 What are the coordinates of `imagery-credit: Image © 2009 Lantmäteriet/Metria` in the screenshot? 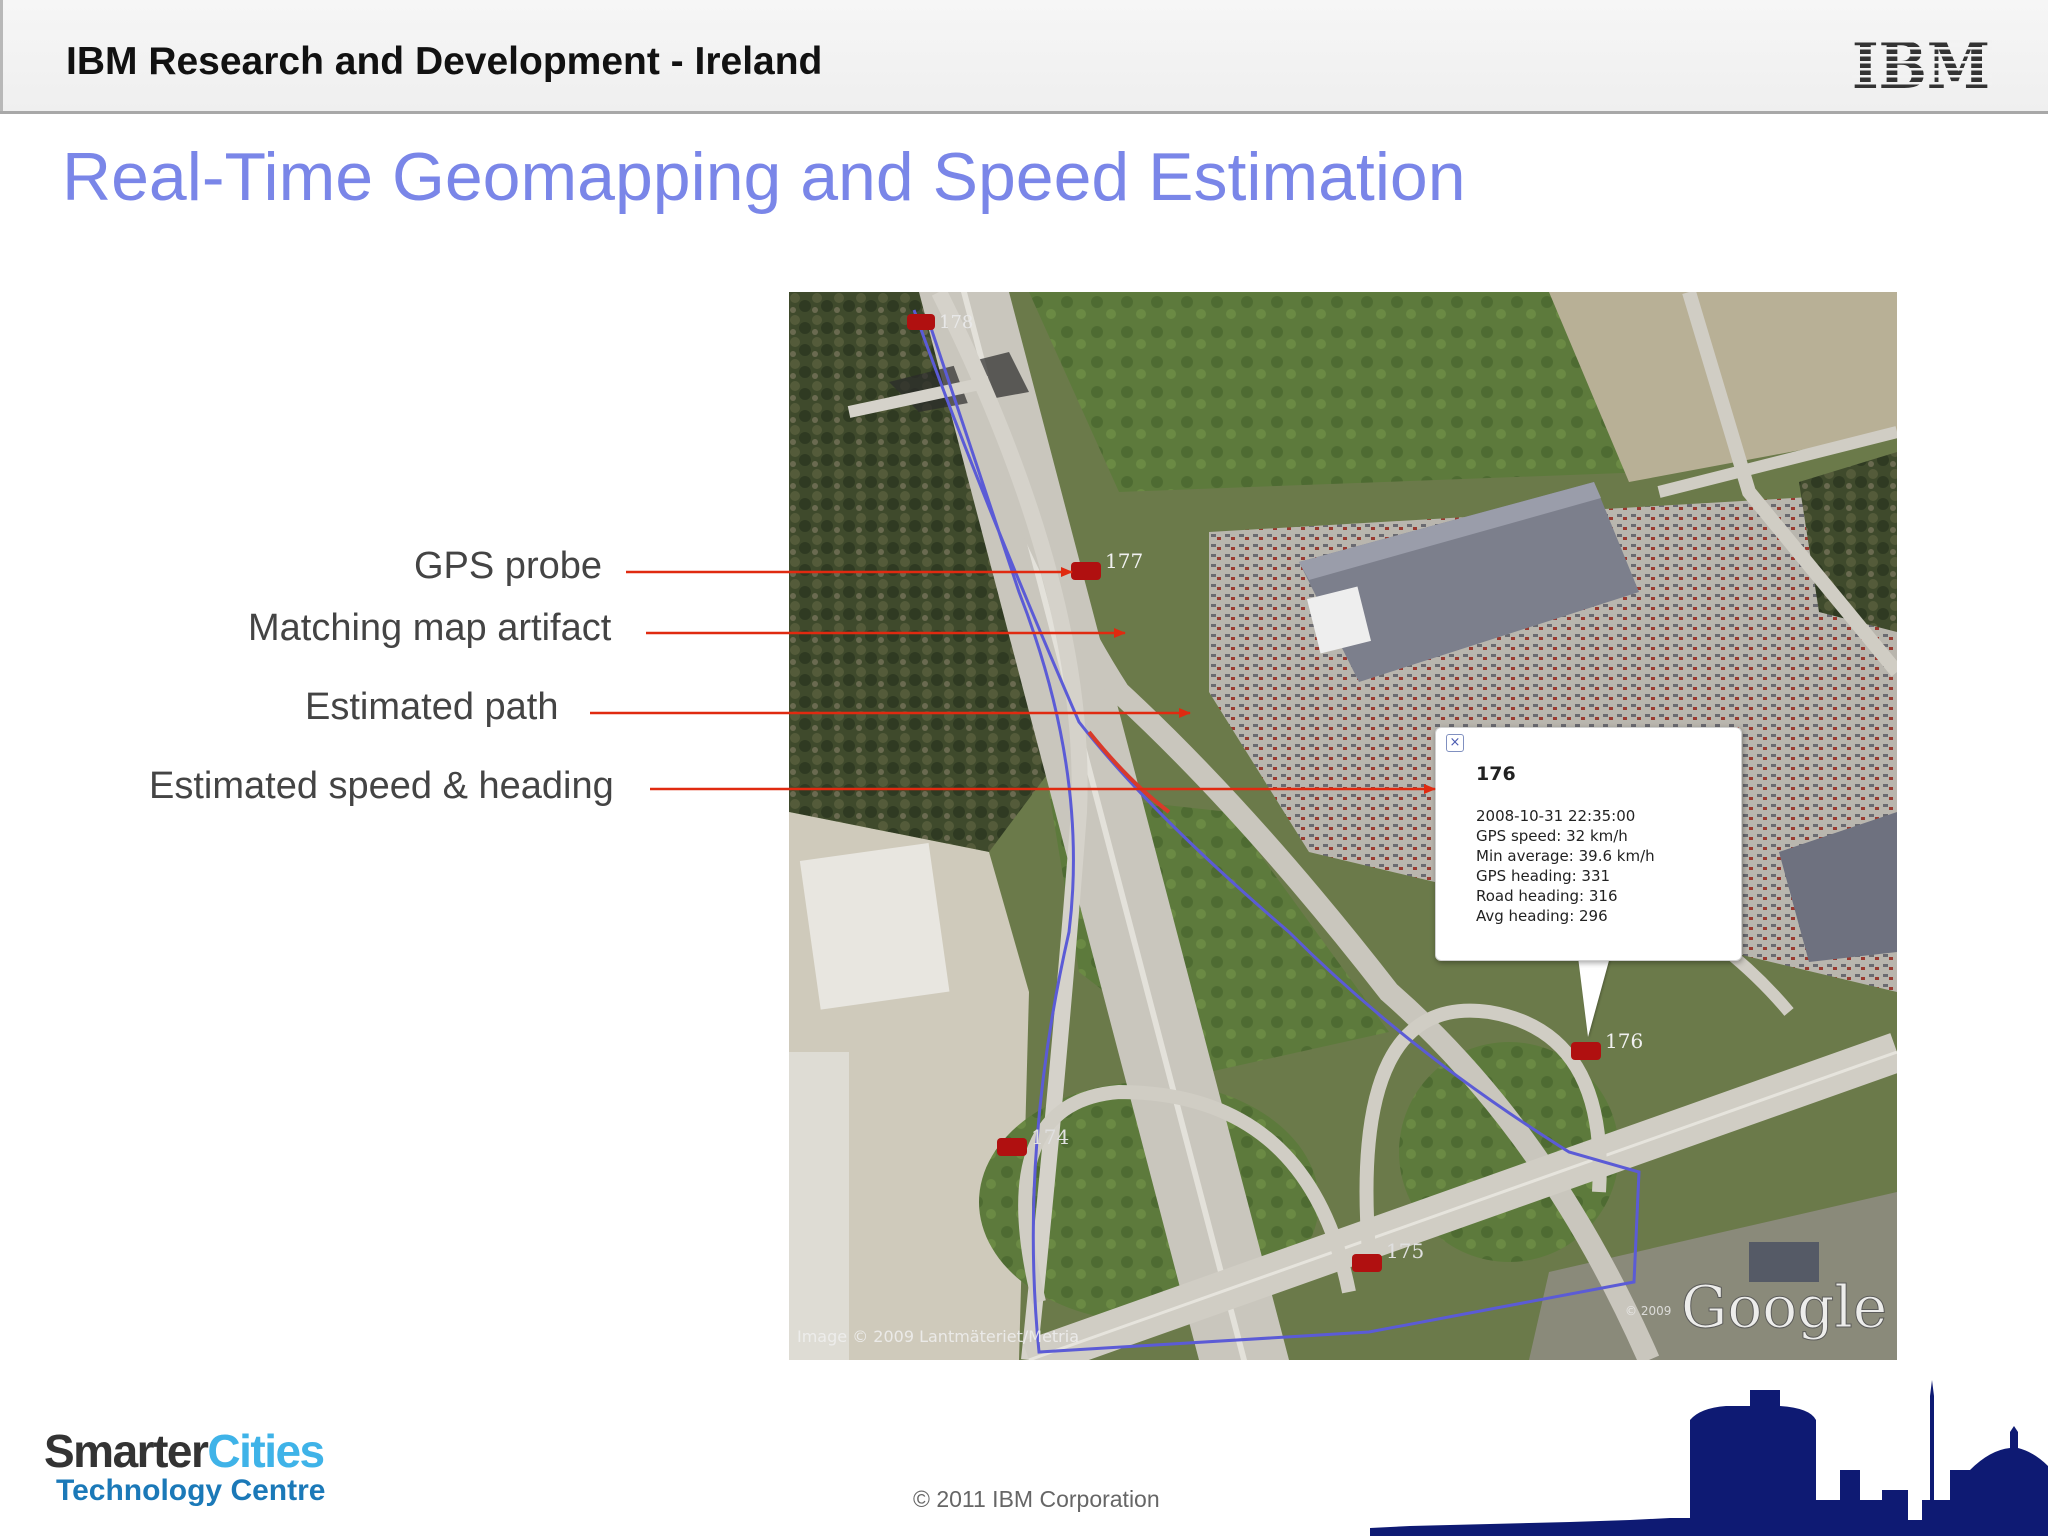 It's located at (938, 1336).